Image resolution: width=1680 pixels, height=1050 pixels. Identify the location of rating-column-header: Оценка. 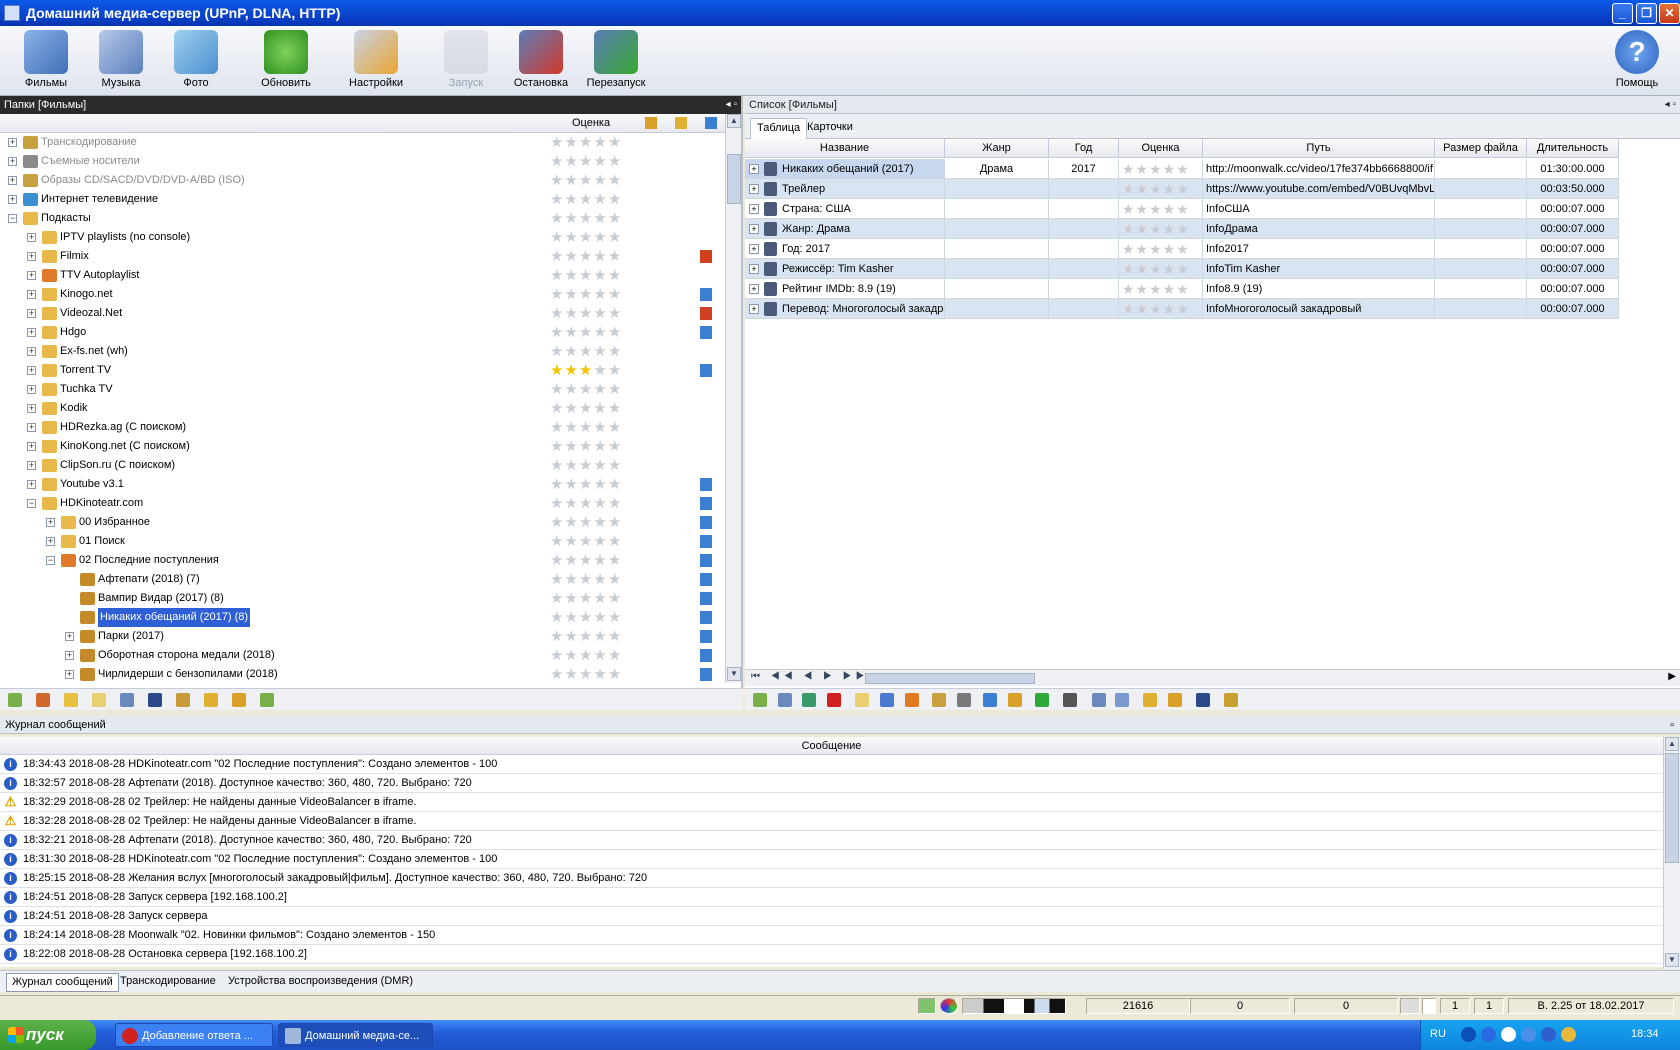
(591, 123).